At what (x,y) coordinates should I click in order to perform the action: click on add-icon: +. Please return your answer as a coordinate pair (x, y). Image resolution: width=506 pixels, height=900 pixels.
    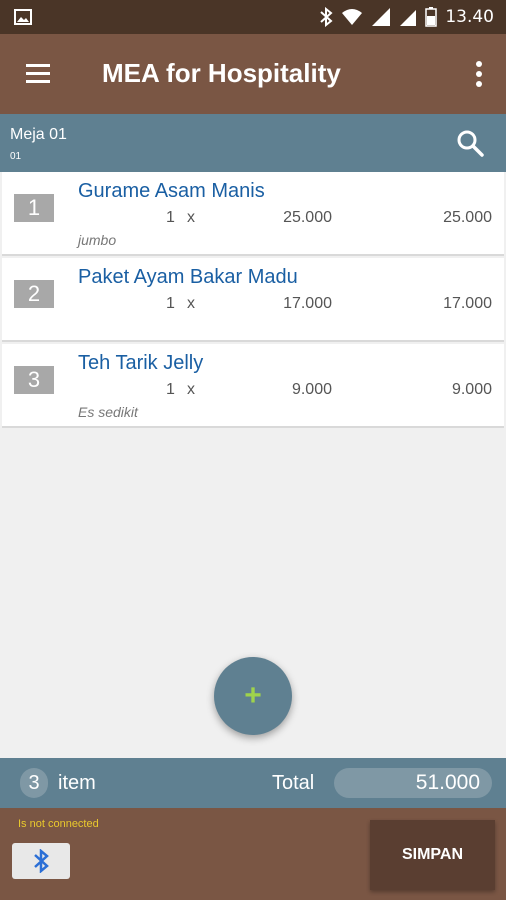
    Looking at the image, I should click on (253, 695).